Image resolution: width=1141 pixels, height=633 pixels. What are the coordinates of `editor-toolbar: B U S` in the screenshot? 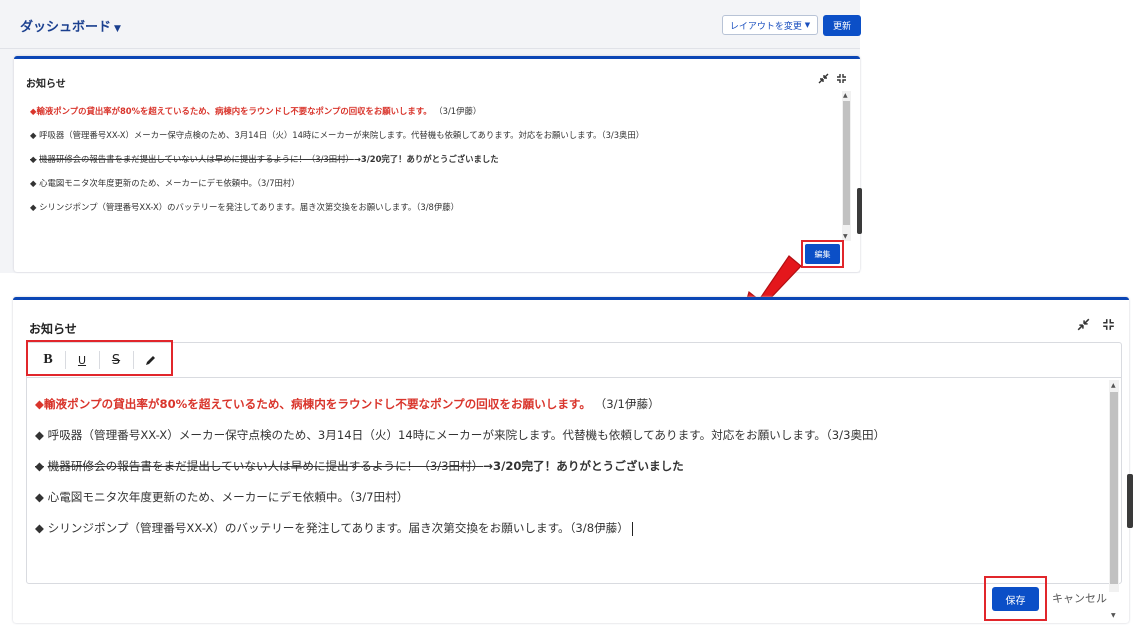 It's located at (574, 360).